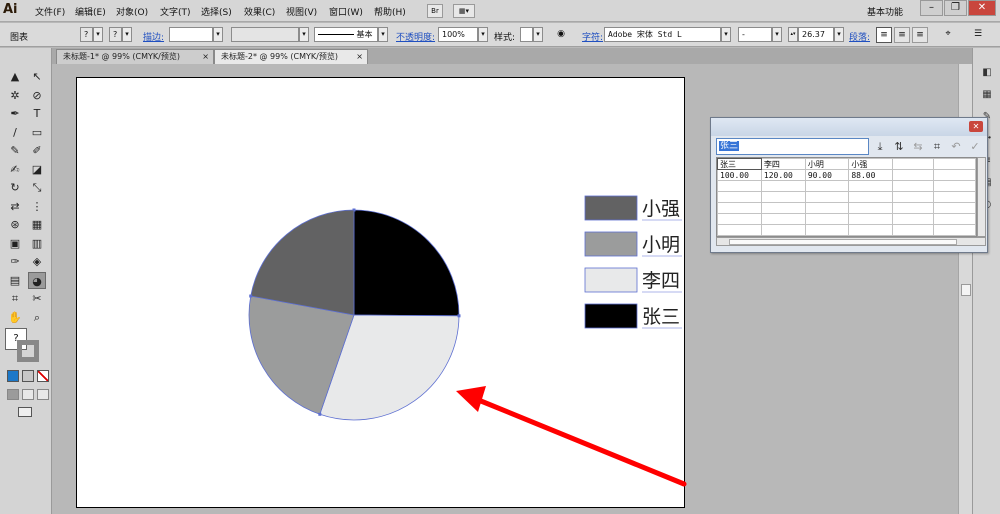 This screenshot has width=1000, height=514. Describe the element at coordinates (880, 147) in the screenshot. I see `import-data-icon: ⤓` at that location.